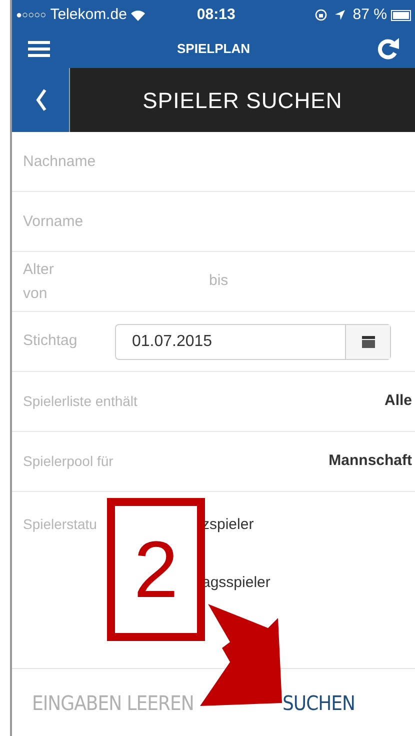  I want to click on option-label: zspieler, so click(228, 525).